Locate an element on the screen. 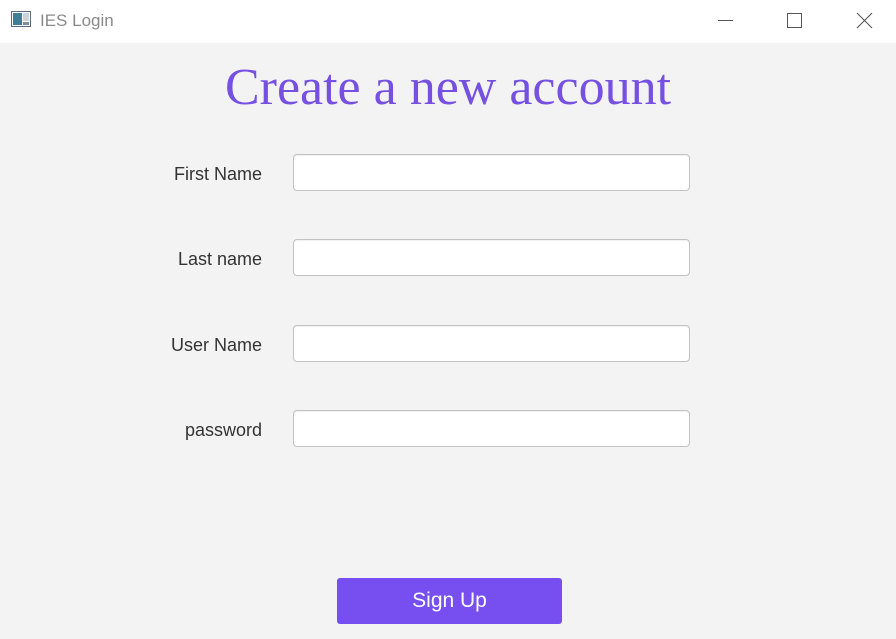 This screenshot has height=639, width=896. password-field is located at coordinates (491, 428).